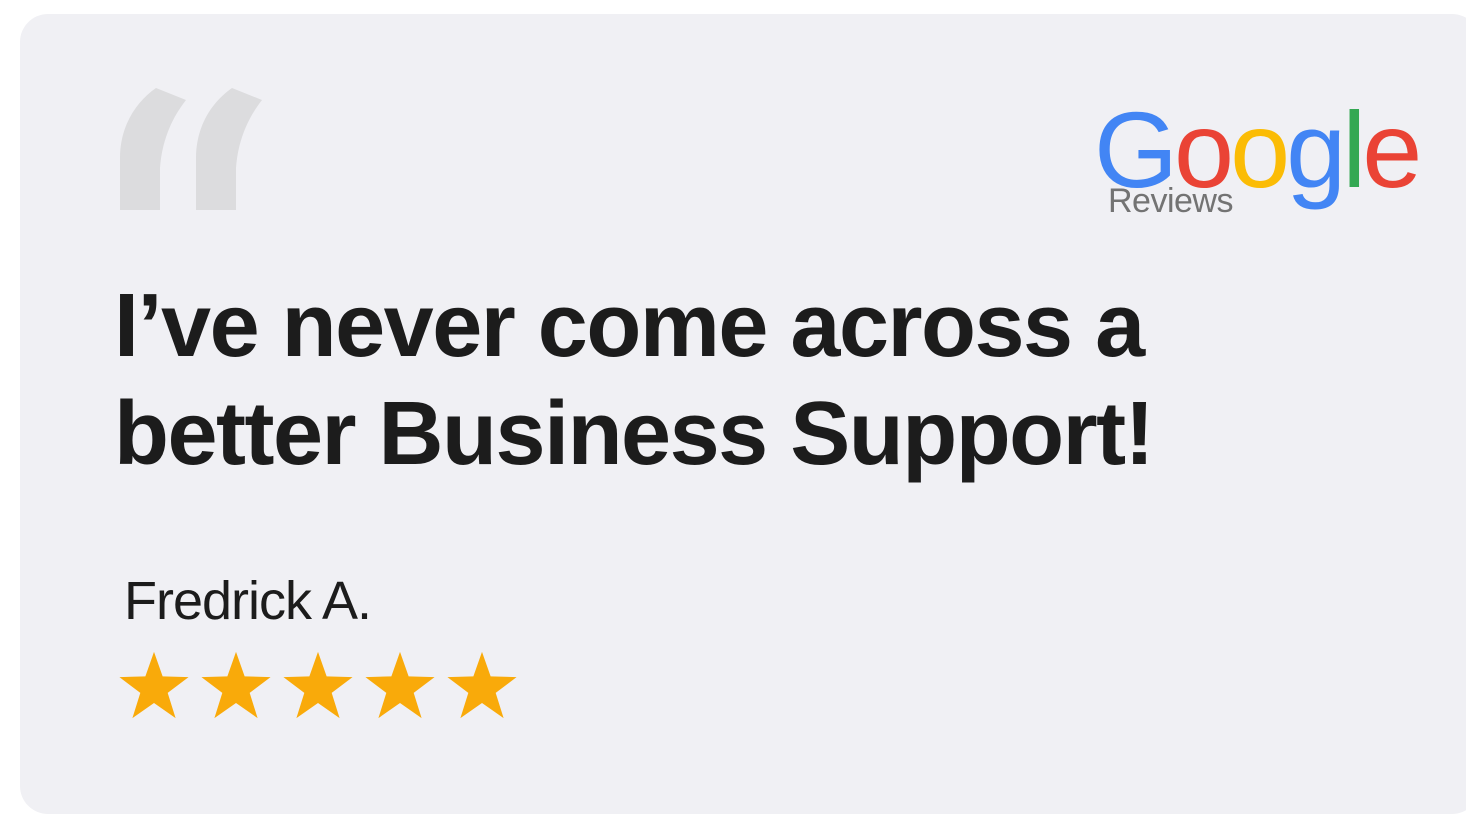 The height and width of the screenshot is (814, 1466). What do you see at coordinates (1392, 149) in the screenshot?
I see `google-letter-e: e` at bounding box center [1392, 149].